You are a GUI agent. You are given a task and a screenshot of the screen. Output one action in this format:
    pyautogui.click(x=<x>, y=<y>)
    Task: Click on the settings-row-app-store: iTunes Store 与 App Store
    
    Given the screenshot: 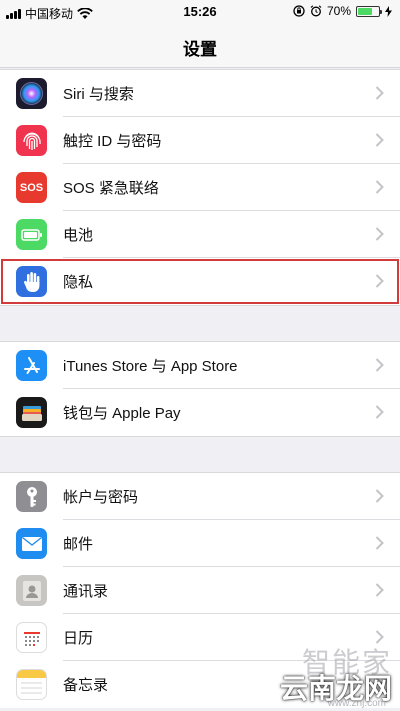 What is the action you would take?
    pyautogui.click(x=200, y=365)
    